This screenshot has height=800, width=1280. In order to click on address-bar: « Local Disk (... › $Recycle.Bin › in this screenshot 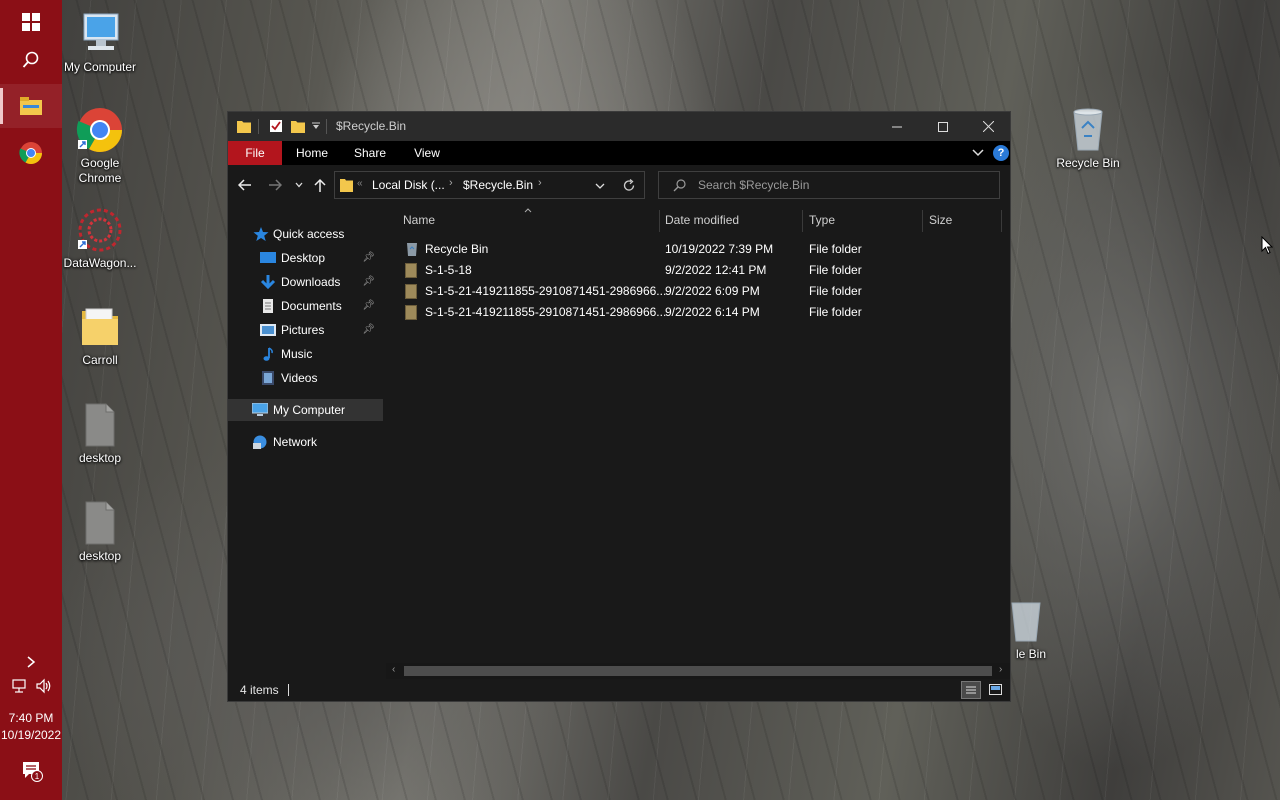, I will do `click(489, 185)`.